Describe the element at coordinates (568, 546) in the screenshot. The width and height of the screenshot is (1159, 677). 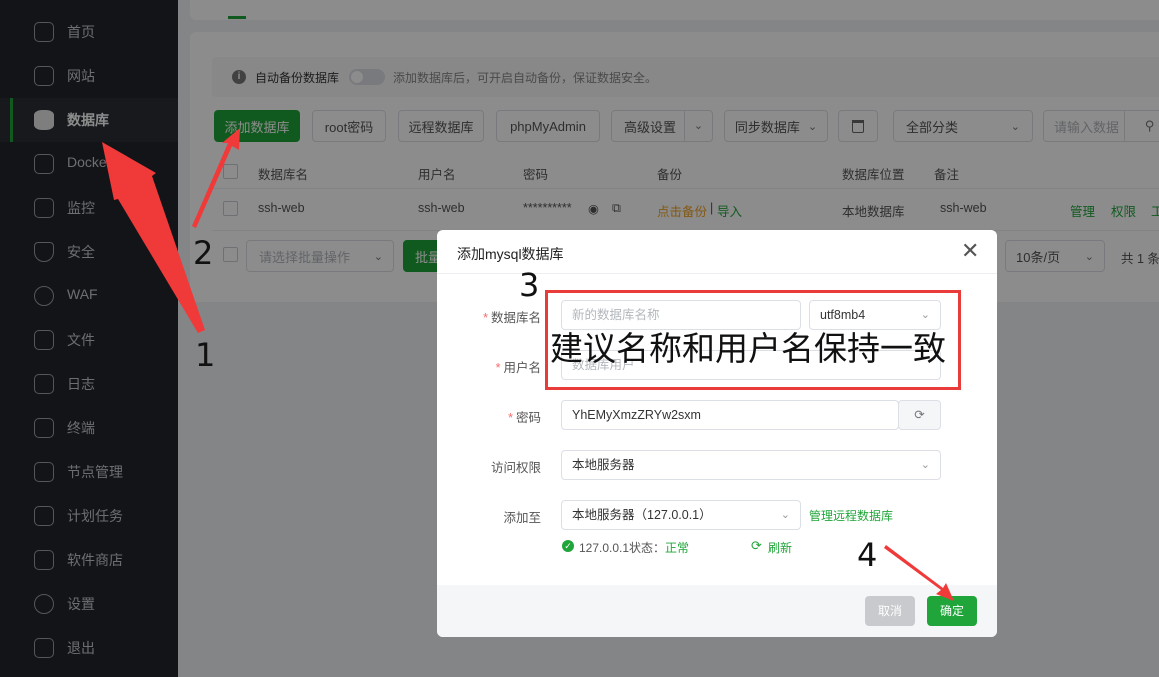
I see `check-circle-icon: ✓` at that location.